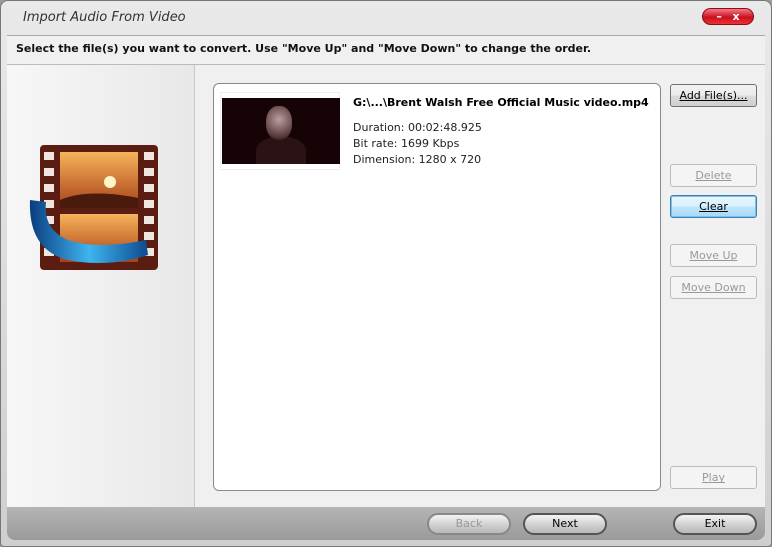 The width and height of the screenshot is (772, 547). Describe the element at coordinates (715, 524) in the screenshot. I see `exit-button: Exit` at that location.